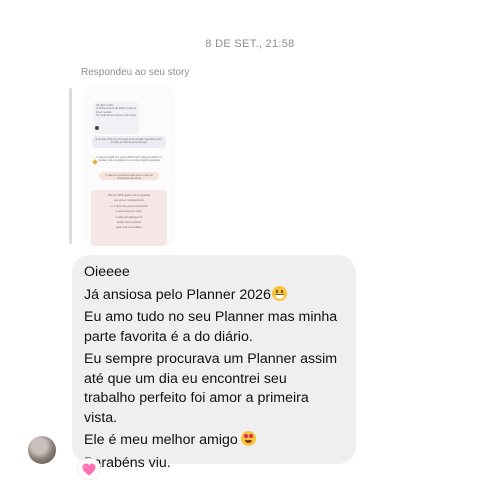 This screenshot has height=500, width=500. What do you see at coordinates (70, 166) in the screenshot?
I see `story-reply-indicator` at bounding box center [70, 166].